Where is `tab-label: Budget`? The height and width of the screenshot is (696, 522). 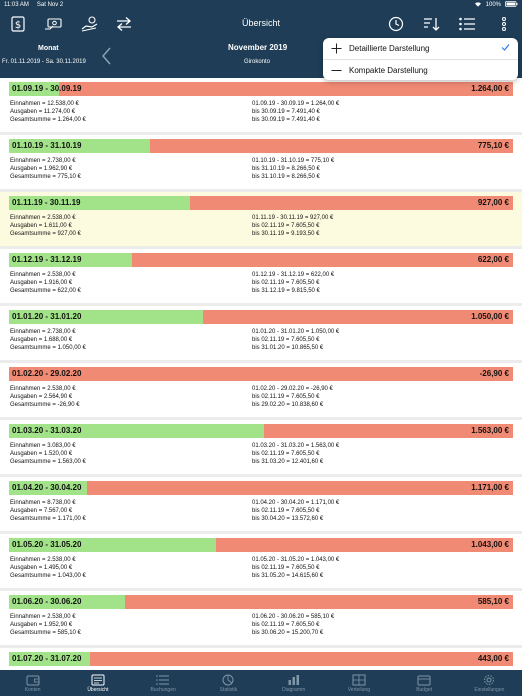 tab-label: Budget is located at coordinates (424, 690).